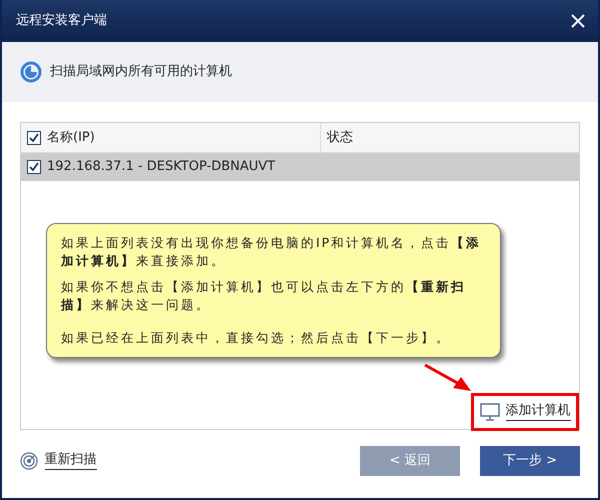  I want to click on rescan-link: 重新扫描, so click(70, 461).